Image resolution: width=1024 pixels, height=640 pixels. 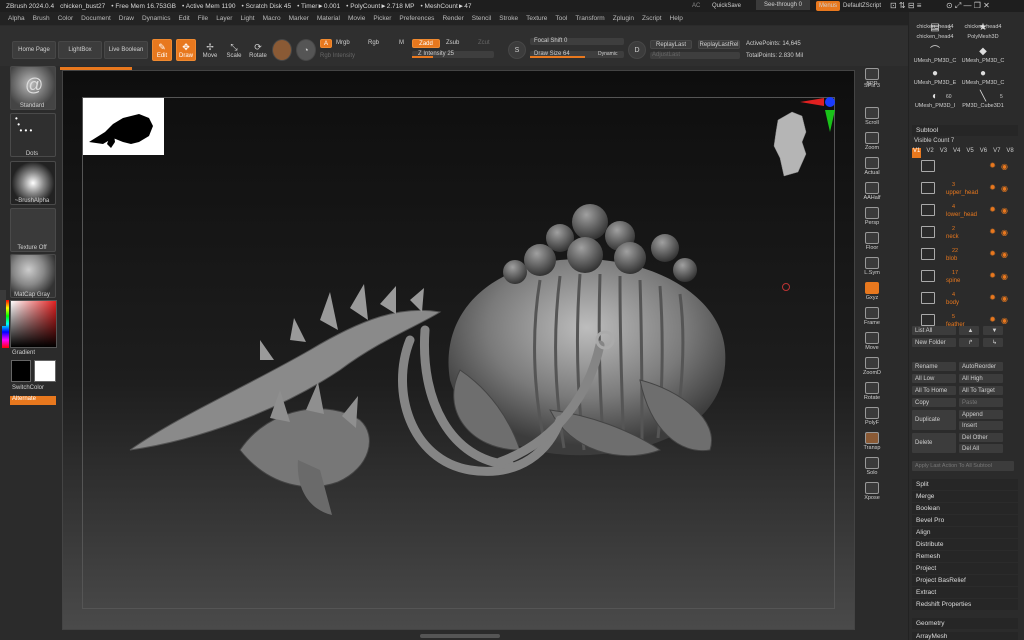 I want to click on version-tab-v5: V5, so click(x=969, y=153).